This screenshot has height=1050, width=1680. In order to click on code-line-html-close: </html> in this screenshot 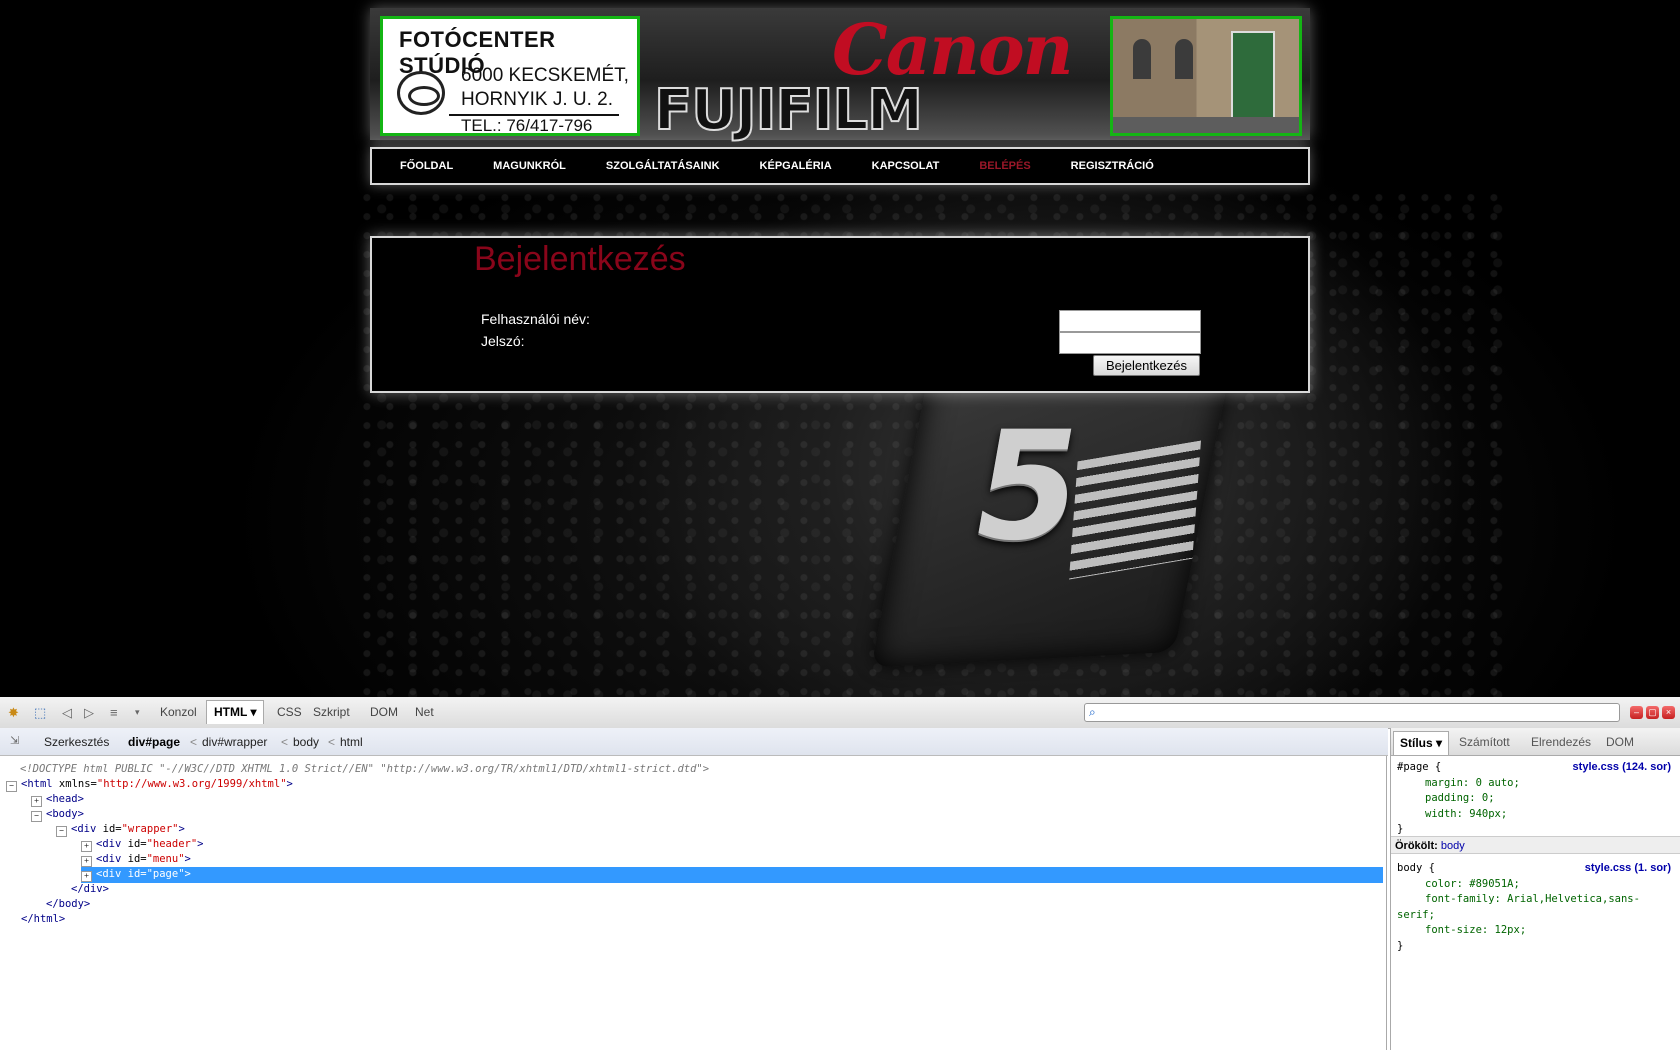, I will do `click(713, 920)`.